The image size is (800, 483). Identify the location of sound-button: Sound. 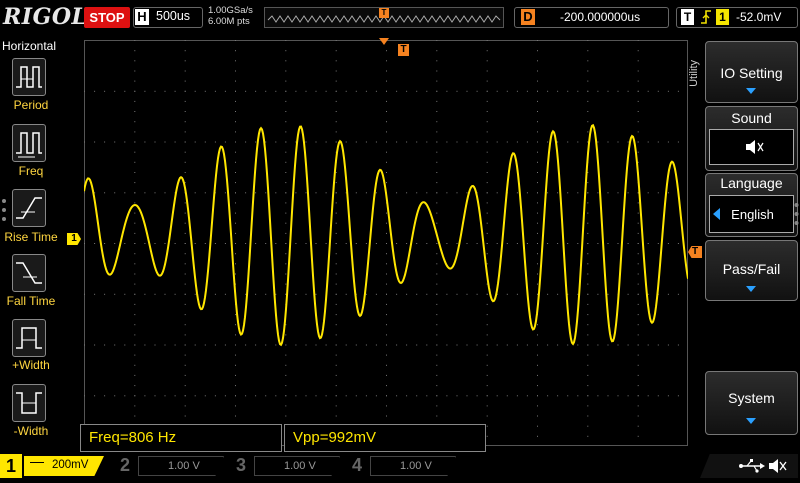
(751, 138).